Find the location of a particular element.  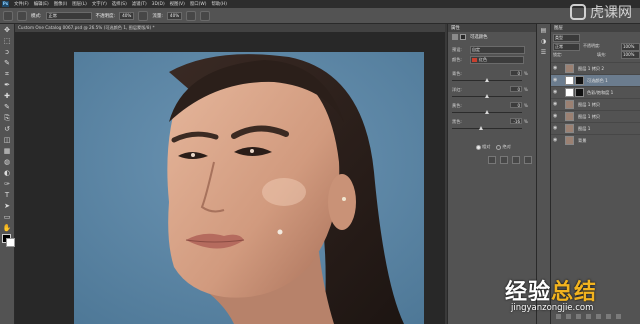

magenta-value: 0 is located at coordinates (516, 89).